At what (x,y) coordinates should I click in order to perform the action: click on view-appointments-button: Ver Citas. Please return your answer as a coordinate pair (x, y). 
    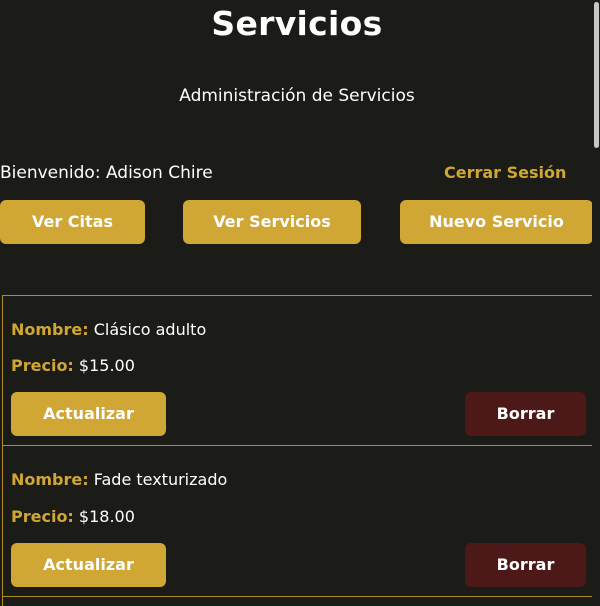
    Looking at the image, I should click on (72, 222).